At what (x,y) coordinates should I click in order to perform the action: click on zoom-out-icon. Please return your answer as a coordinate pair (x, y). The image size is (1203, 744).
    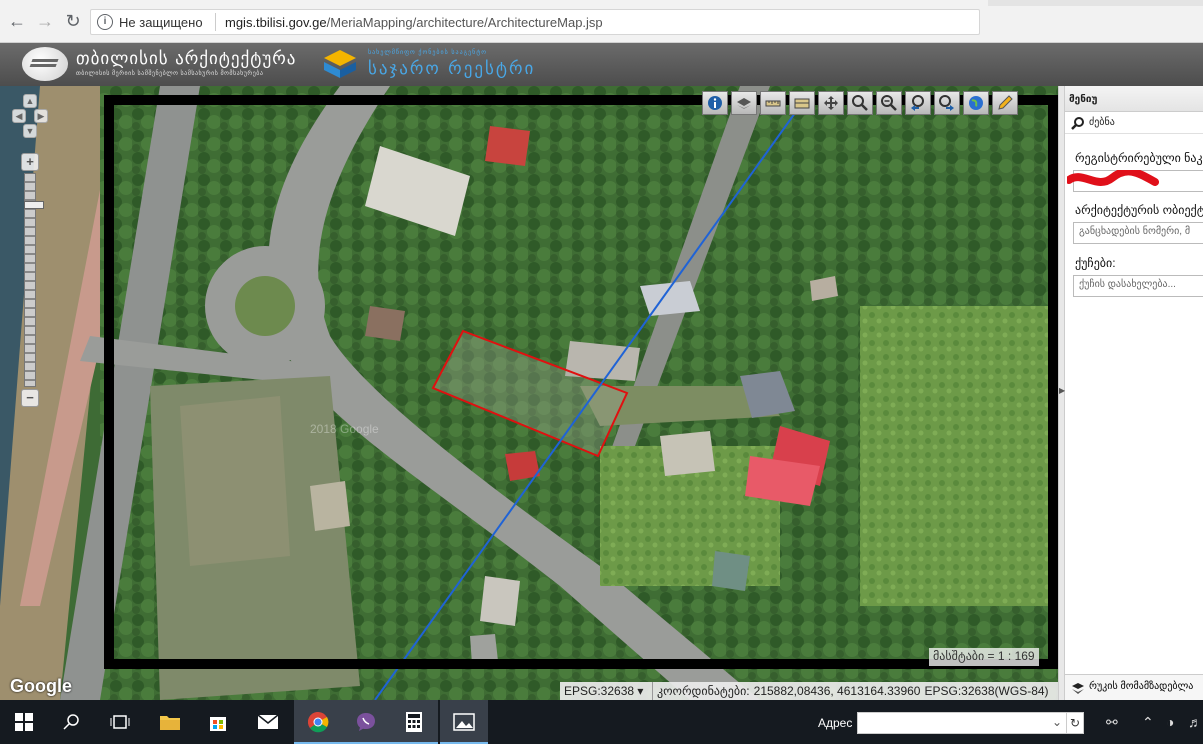
    Looking at the image, I should click on (889, 103).